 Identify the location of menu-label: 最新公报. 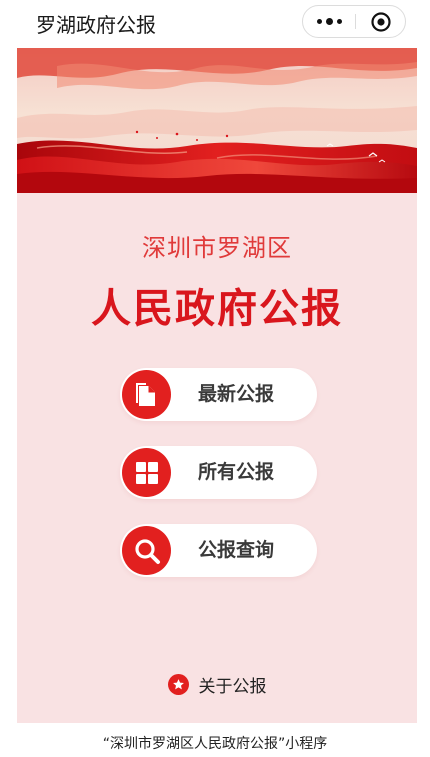
(235, 394).